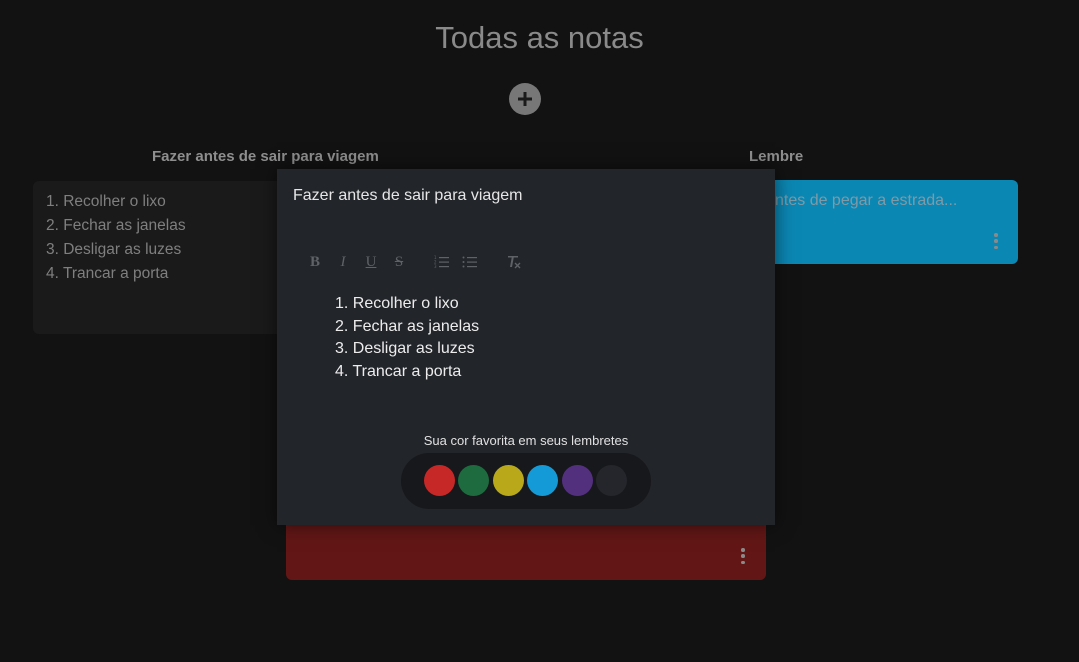 The image size is (1079, 662). What do you see at coordinates (526, 440) in the screenshot?
I see `palette-label: Sua cor favorita em seus lembretes` at bounding box center [526, 440].